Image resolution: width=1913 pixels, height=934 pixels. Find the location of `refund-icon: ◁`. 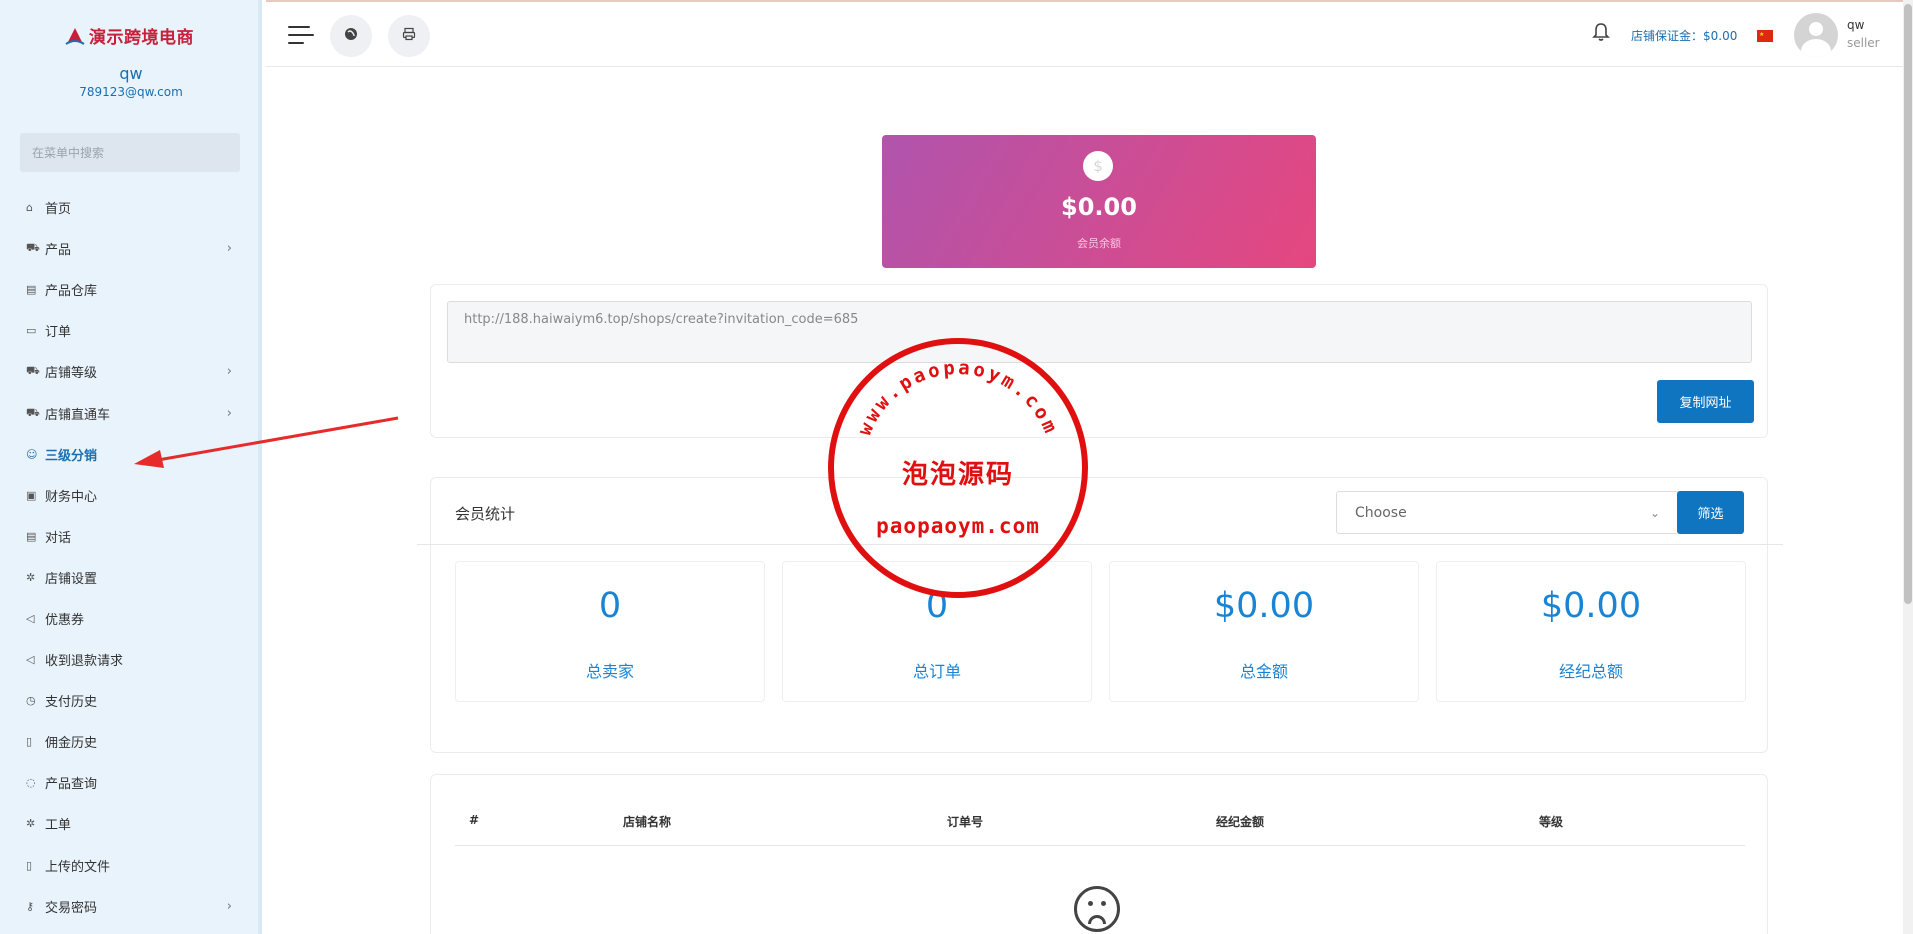

refund-icon: ◁ is located at coordinates (30, 660).